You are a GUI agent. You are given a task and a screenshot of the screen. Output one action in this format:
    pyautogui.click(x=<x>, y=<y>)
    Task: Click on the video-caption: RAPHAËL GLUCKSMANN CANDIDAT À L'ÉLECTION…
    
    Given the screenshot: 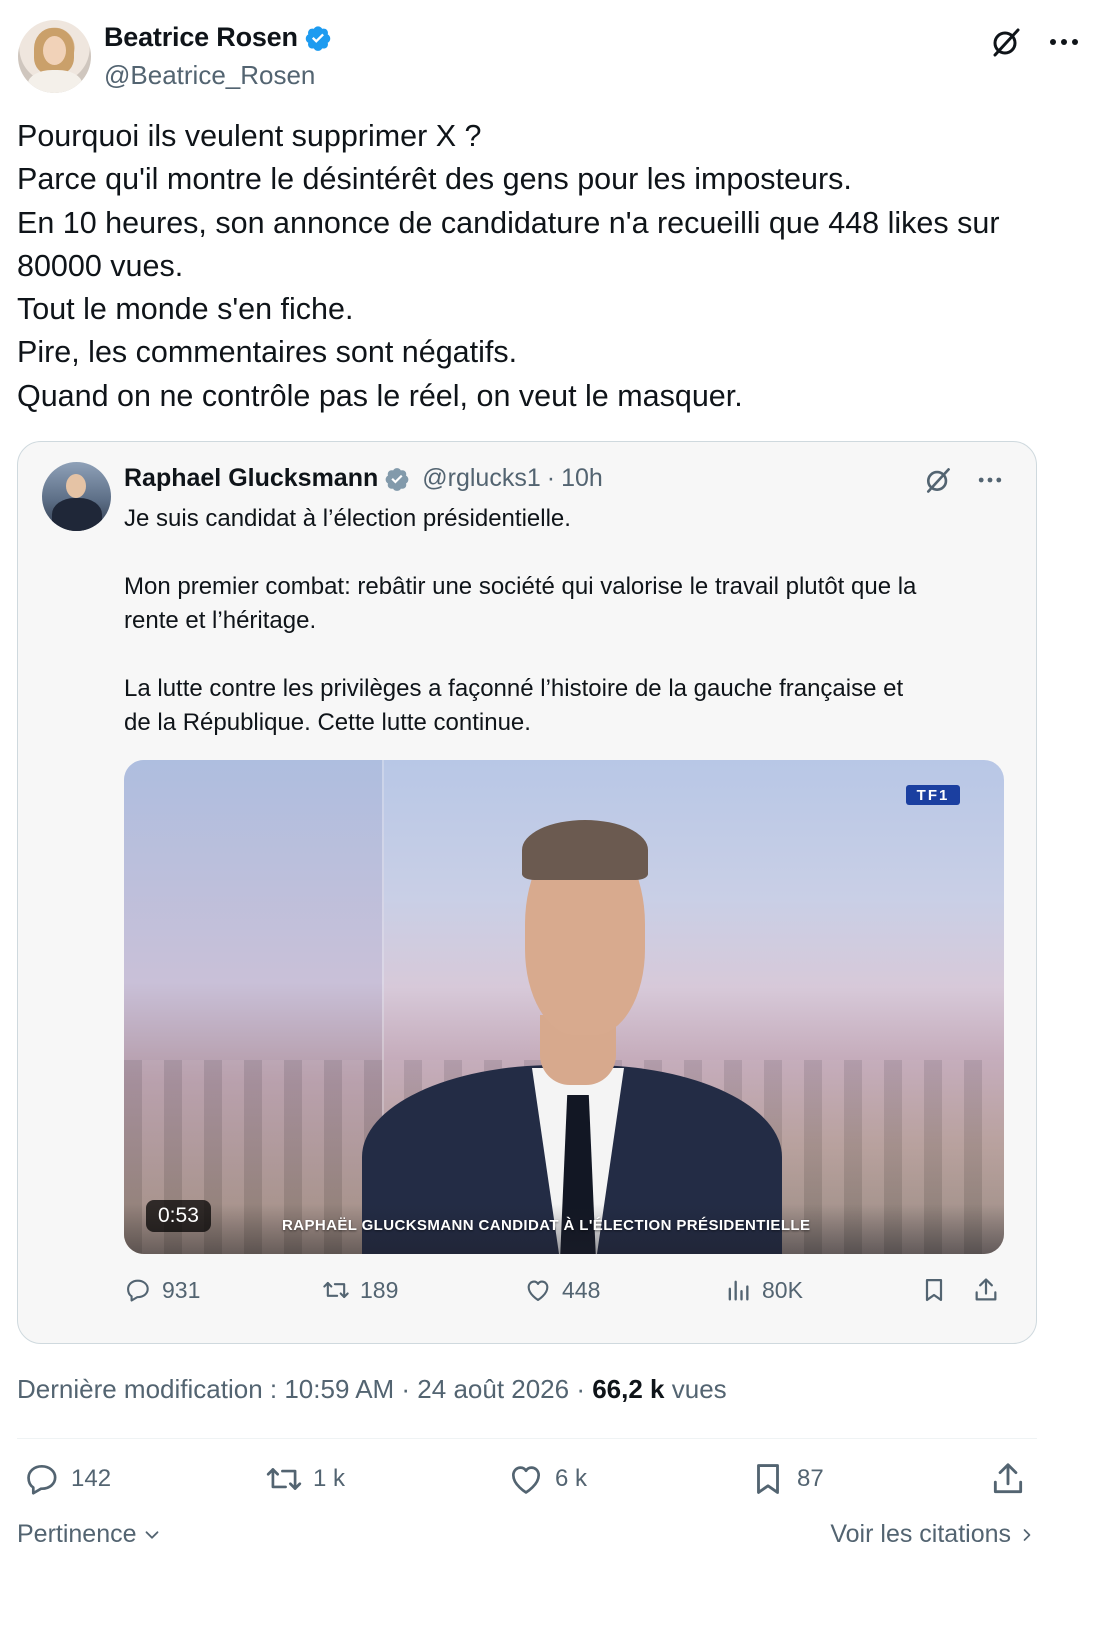 What is the action you would take?
    pyautogui.click(x=546, y=1225)
    